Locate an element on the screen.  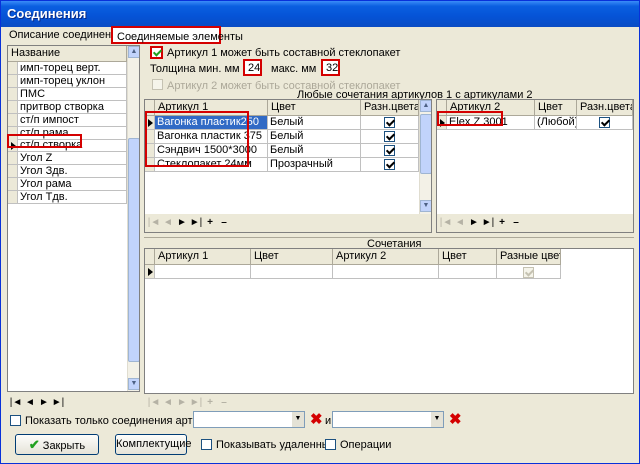
header-label: Артикул 2 is located at coordinates (361, 256).